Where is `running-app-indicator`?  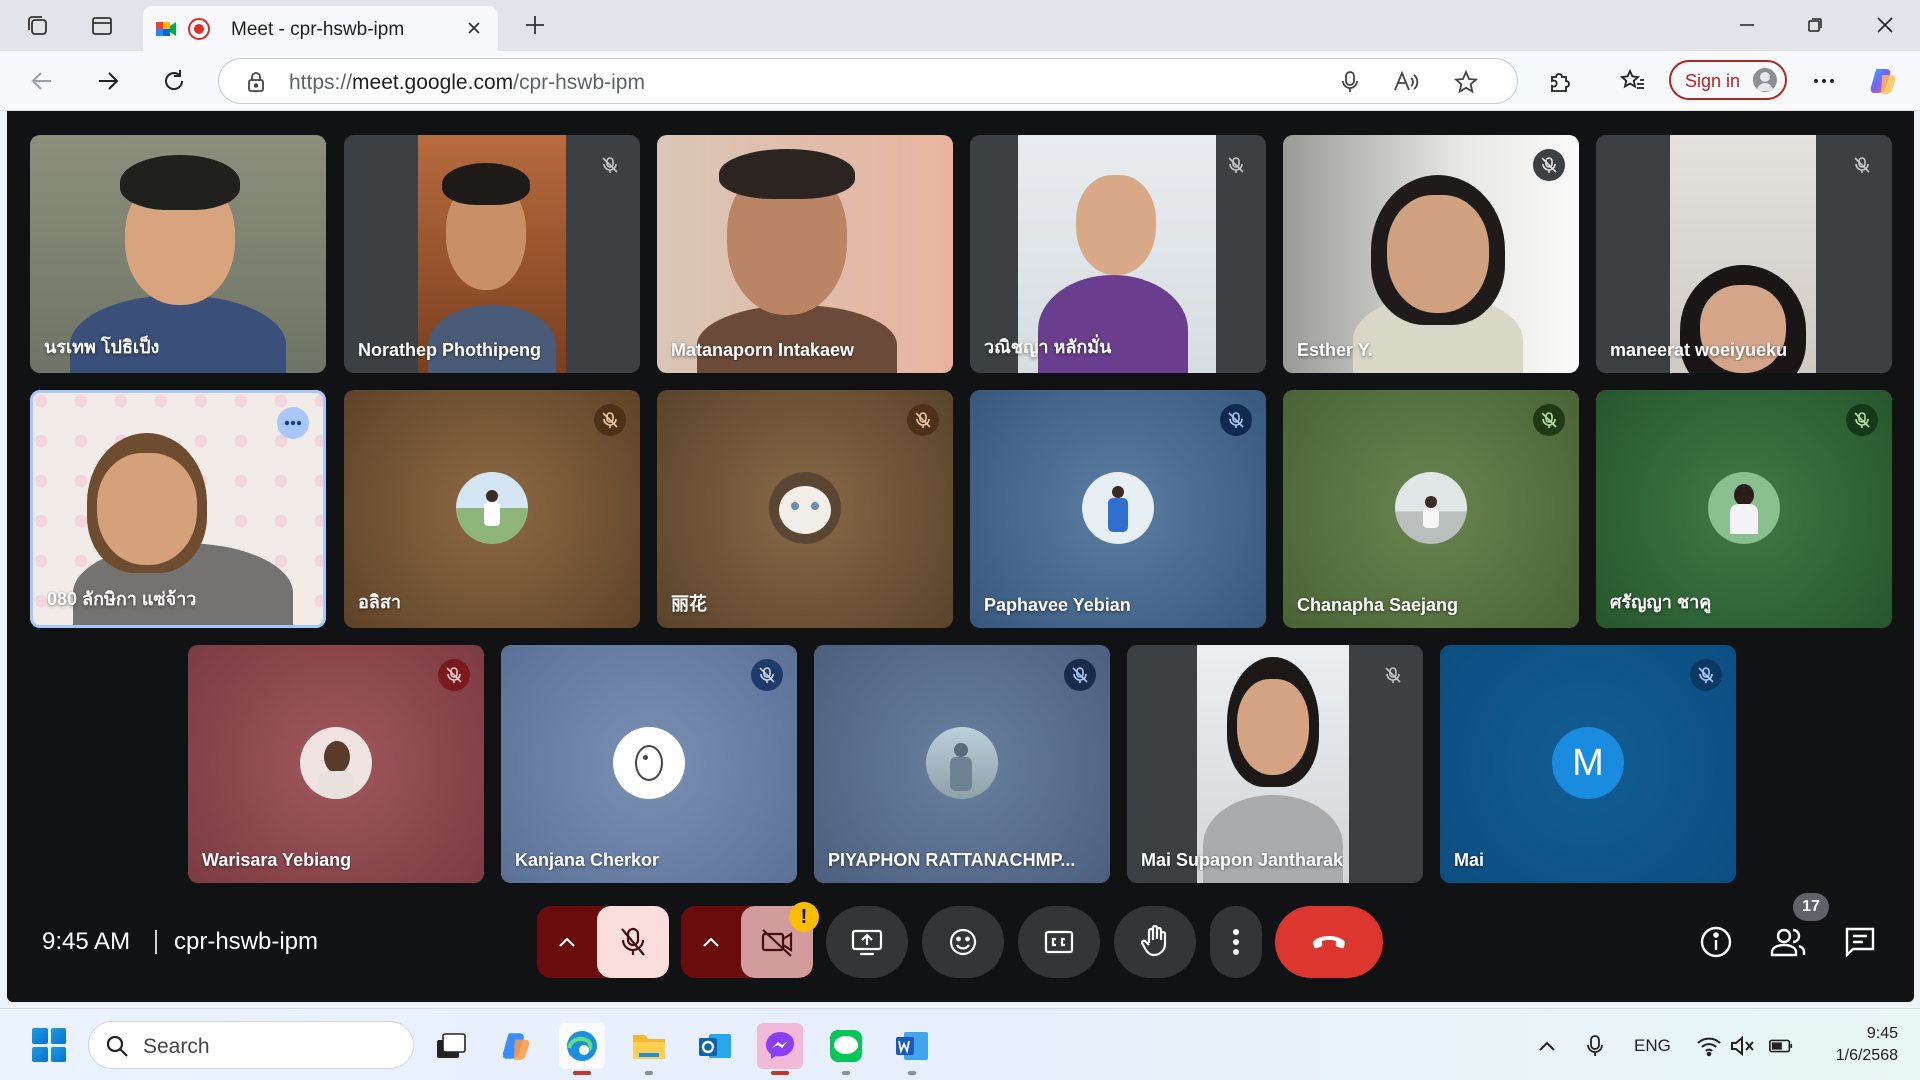 running-app-indicator is located at coordinates (912, 1073).